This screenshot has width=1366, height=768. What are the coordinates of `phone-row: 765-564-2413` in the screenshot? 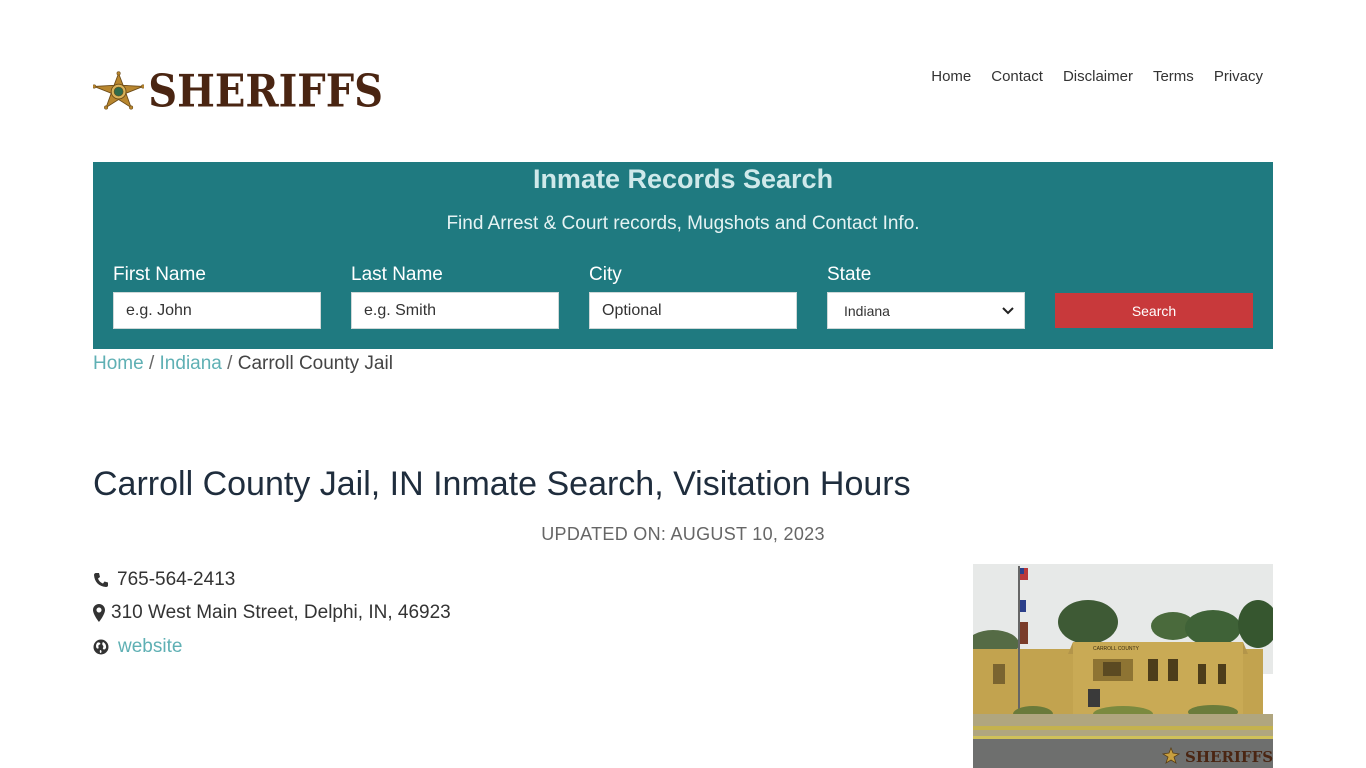 It's located at (164, 580).